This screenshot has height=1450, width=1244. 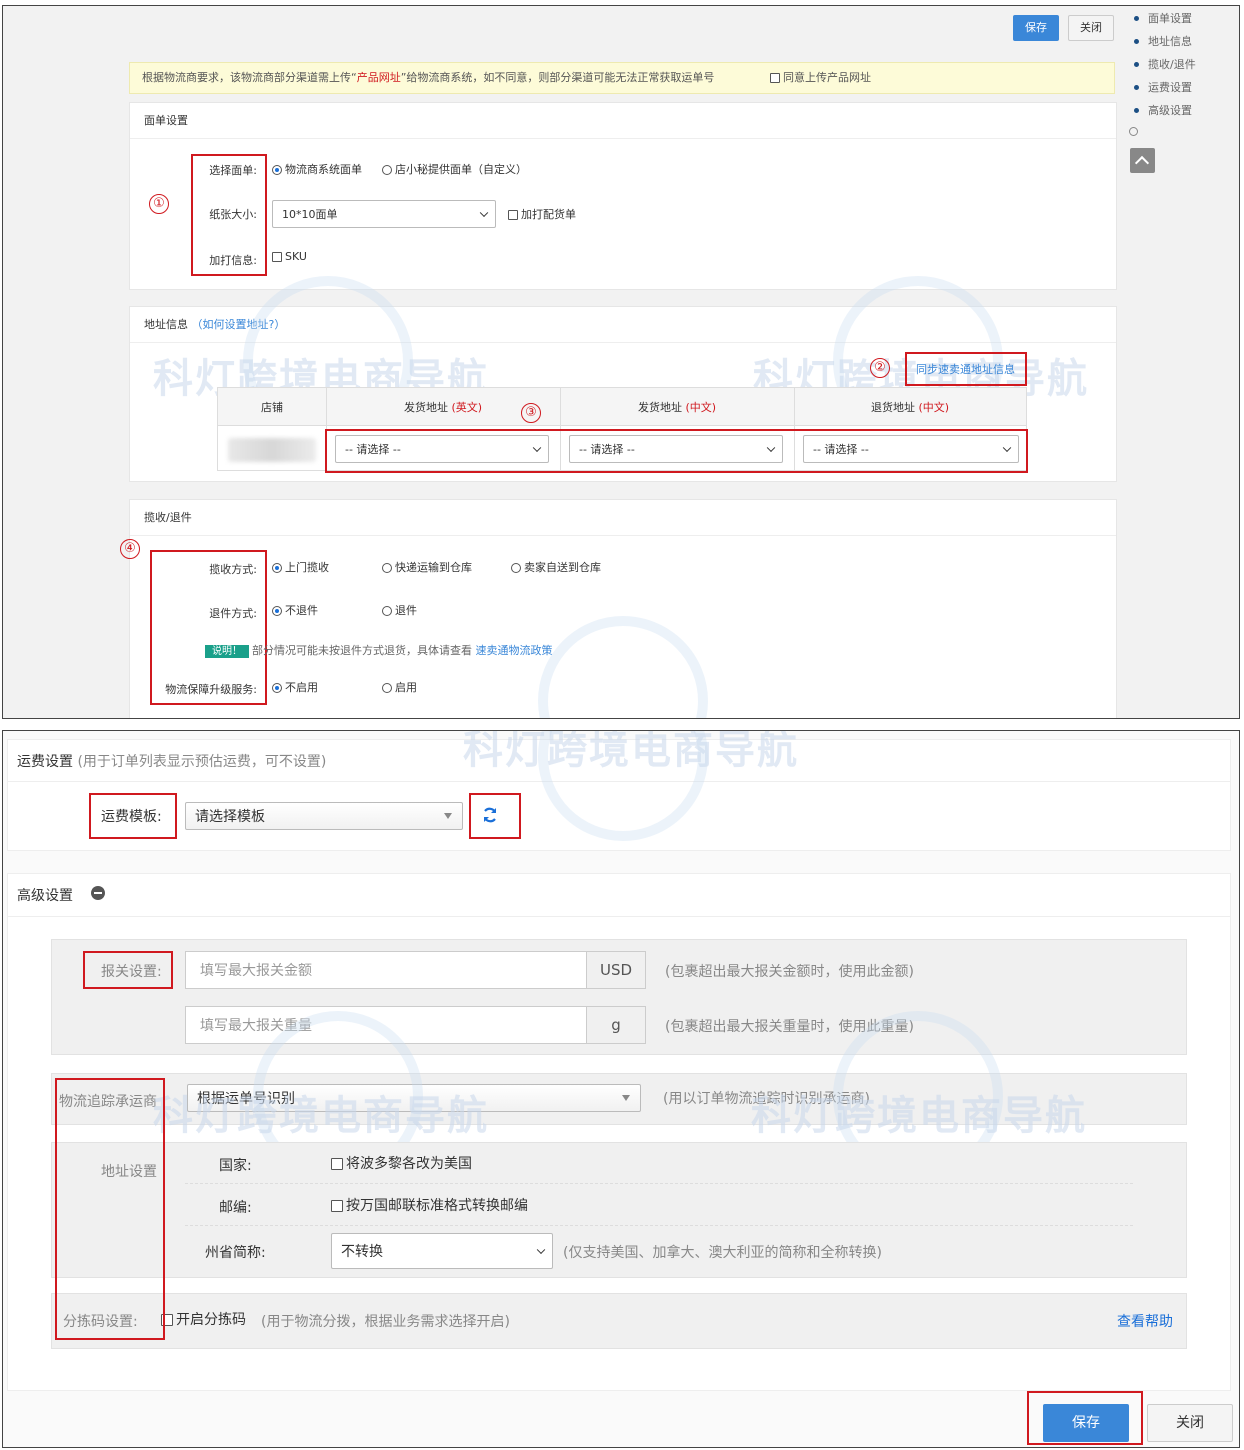 I want to click on pickup-option-self: 卖家自送到仓库, so click(x=556, y=567).